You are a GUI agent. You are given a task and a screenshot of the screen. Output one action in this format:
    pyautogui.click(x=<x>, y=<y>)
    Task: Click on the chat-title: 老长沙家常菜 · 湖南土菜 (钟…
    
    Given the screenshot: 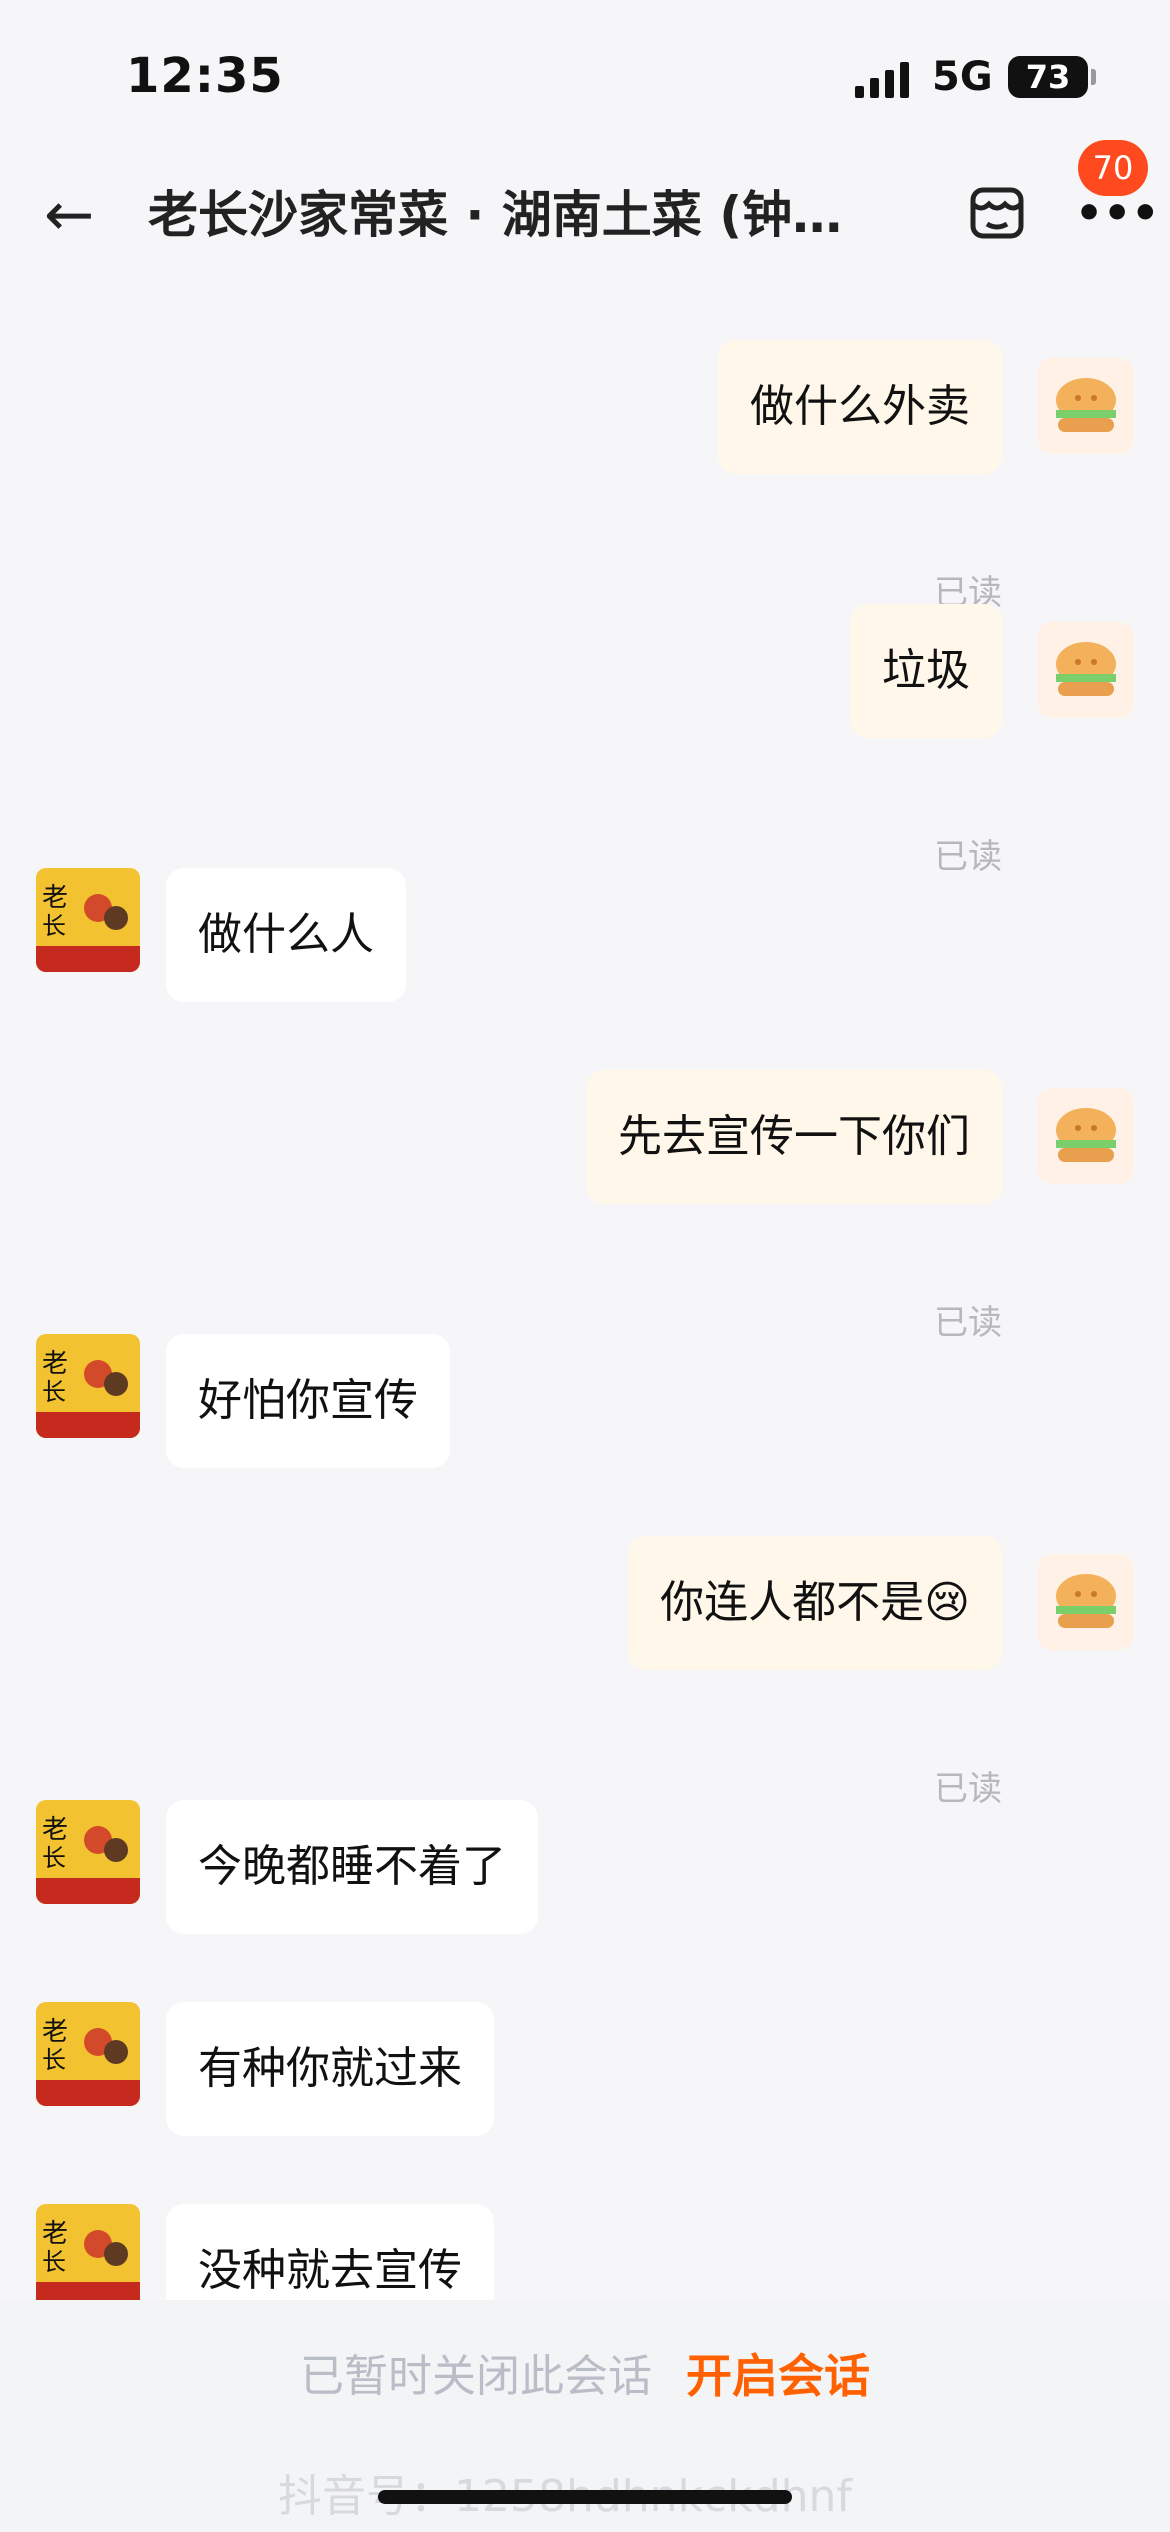 What is the action you would take?
    pyautogui.click(x=495, y=215)
    